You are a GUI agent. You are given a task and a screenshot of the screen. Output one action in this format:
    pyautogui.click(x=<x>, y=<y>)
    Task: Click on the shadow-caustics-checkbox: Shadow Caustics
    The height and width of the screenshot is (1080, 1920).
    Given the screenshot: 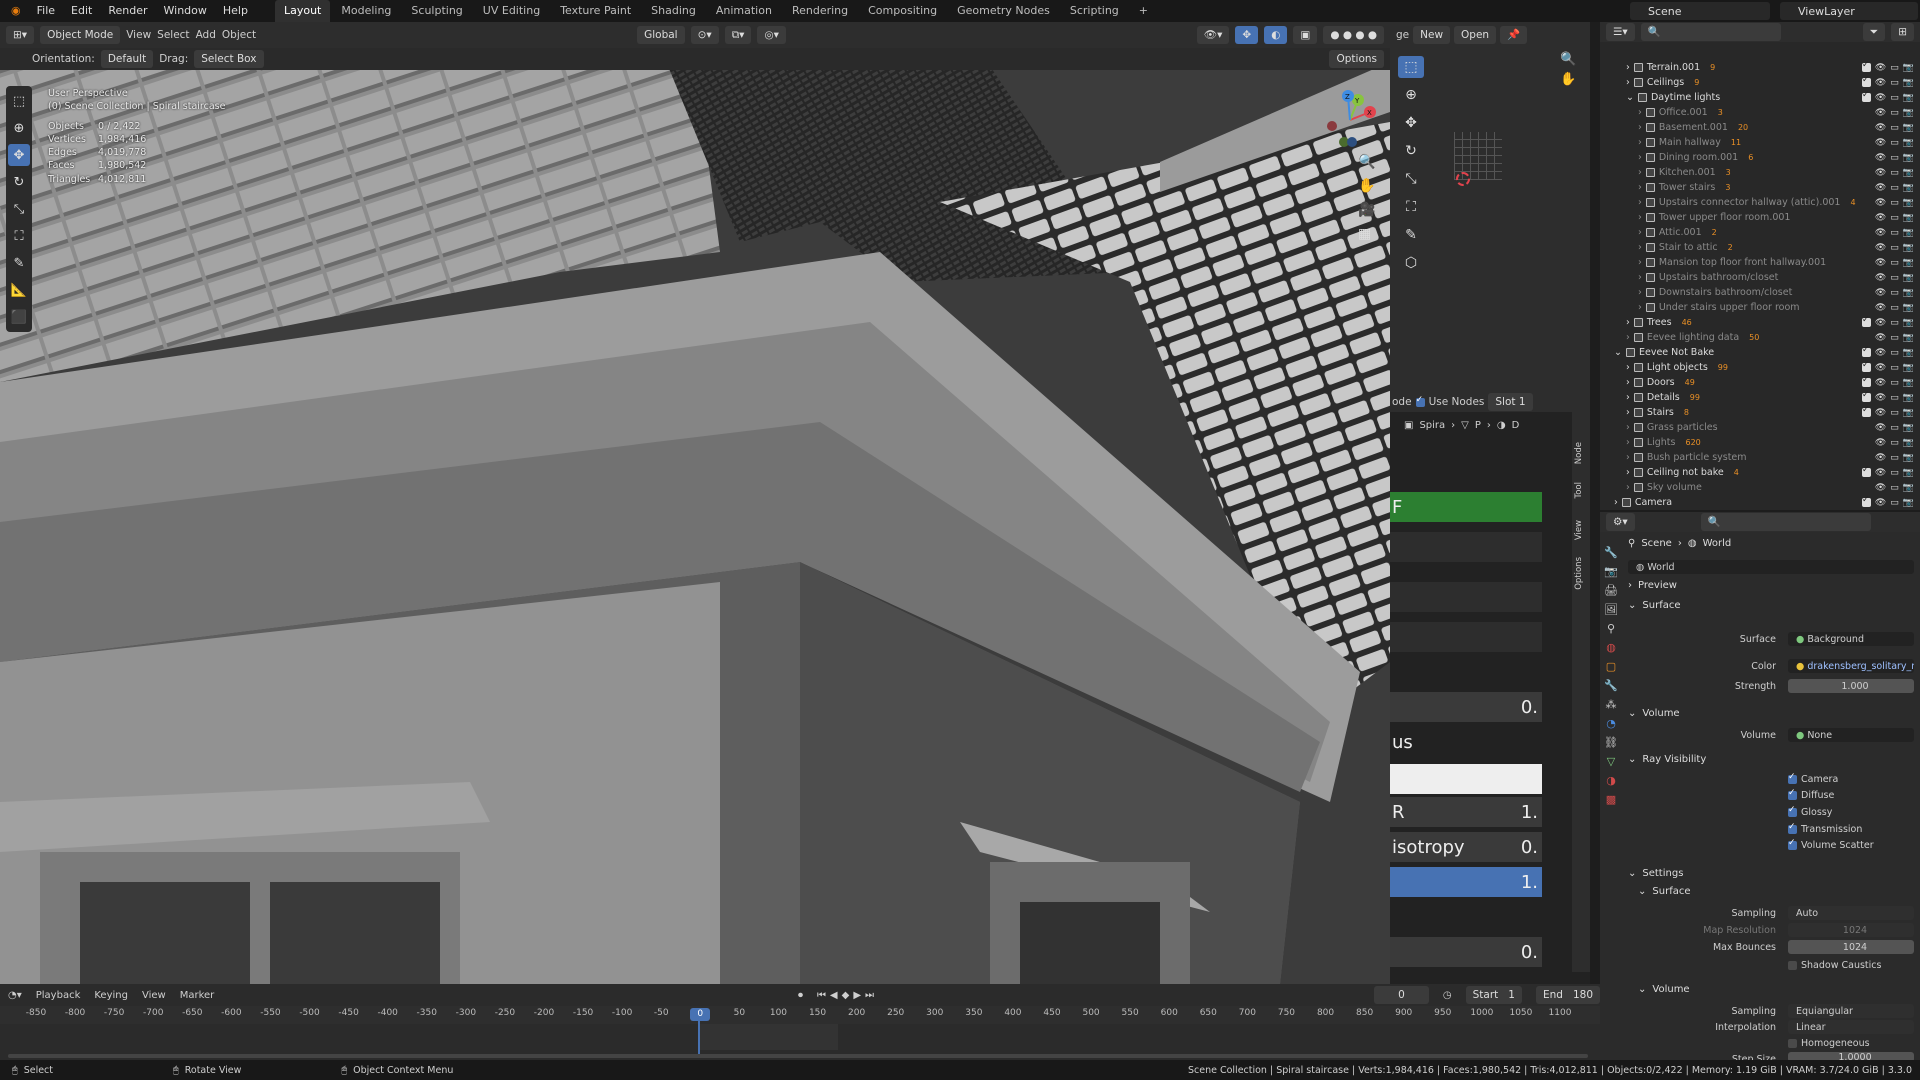 What is the action you would take?
    pyautogui.click(x=1834, y=965)
    